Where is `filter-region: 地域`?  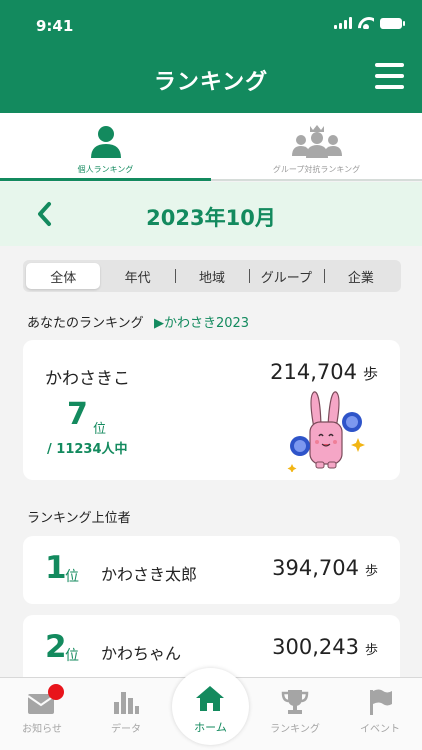
filter-region: 地域 is located at coordinates (211, 276).